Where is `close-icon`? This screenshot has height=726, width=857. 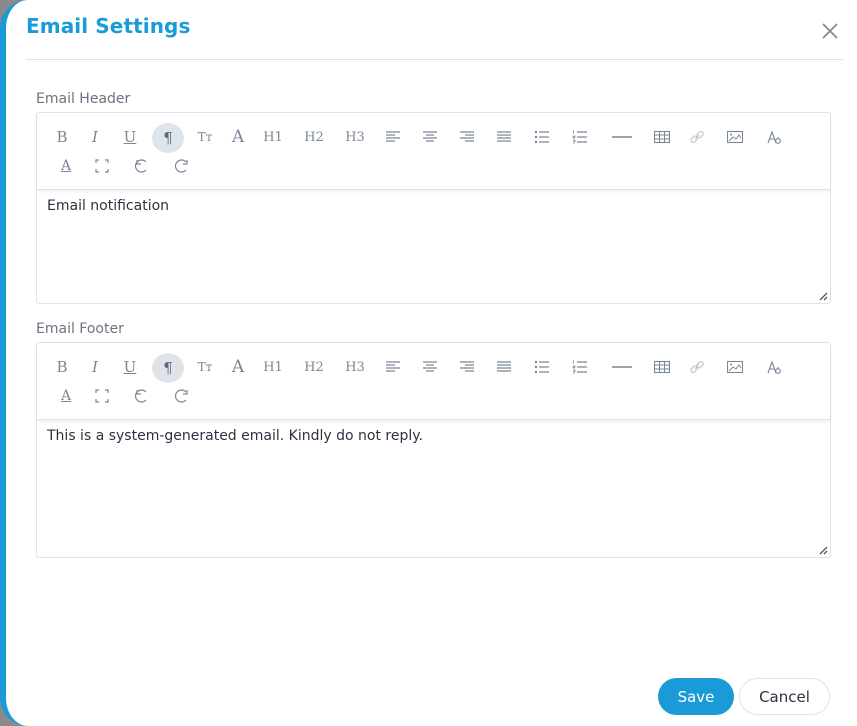
close-icon is located at coordinates (830, 31).